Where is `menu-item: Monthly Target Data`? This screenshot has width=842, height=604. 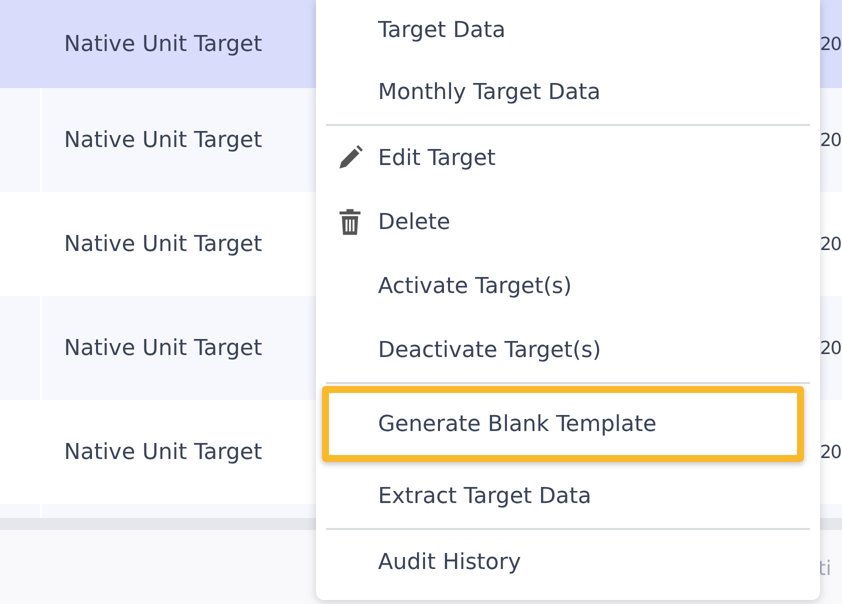
menu-item: Monthly Target Data is located at coordinates (563, 92).